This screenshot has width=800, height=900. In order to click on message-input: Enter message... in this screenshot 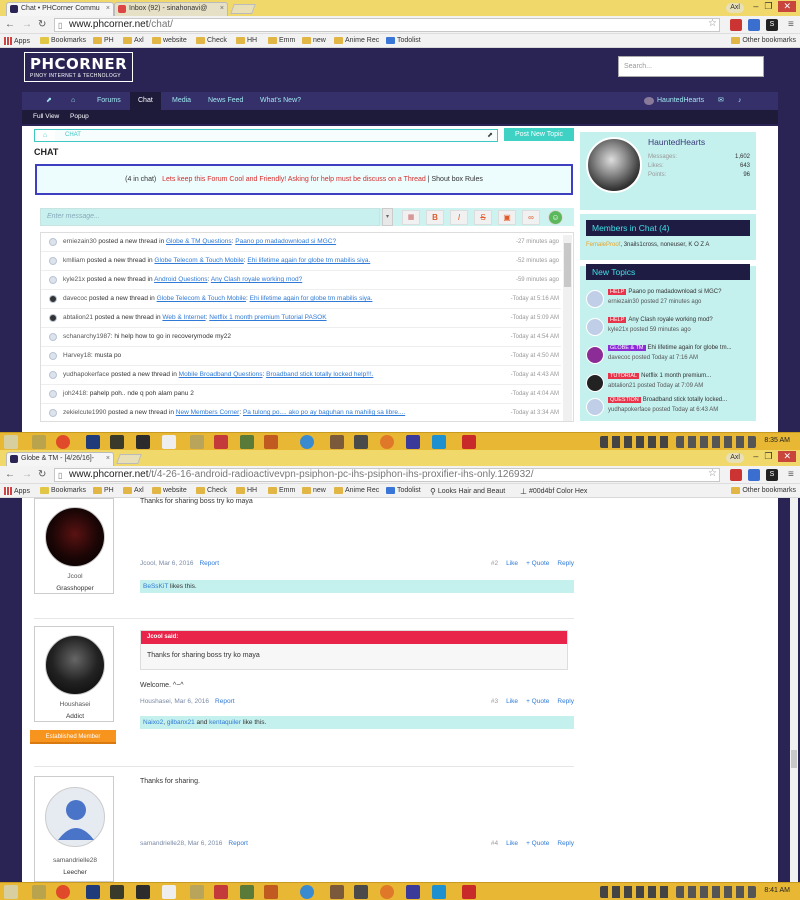, I will do `click(210, 217)`.